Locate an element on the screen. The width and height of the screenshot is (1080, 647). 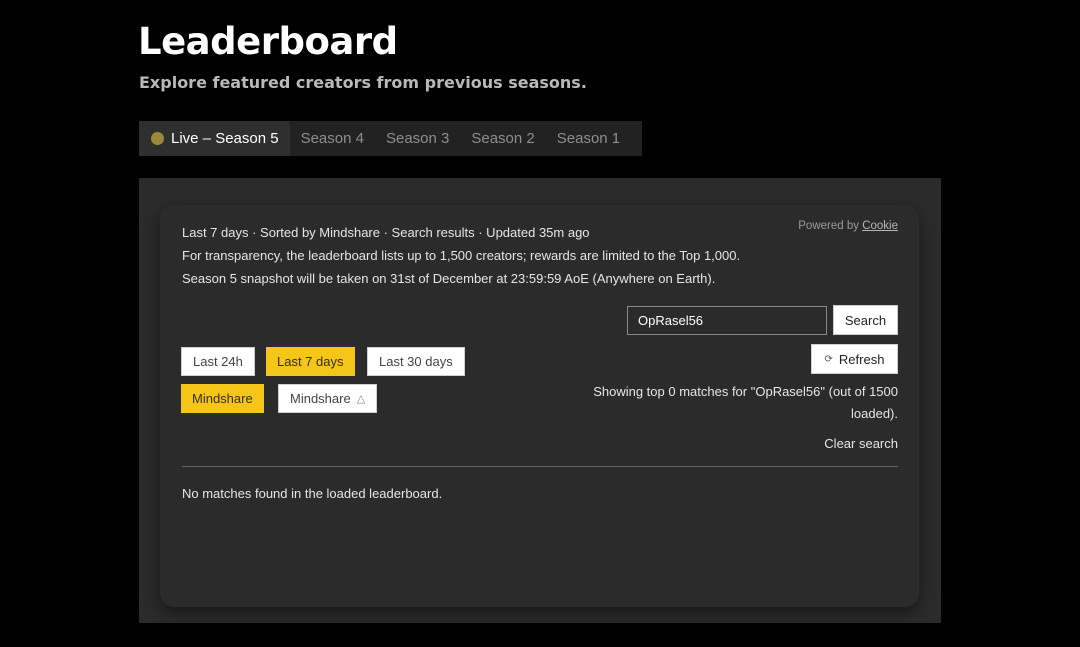
refresh-button: ⟳ Refresh is located at coordinates (854, 359).